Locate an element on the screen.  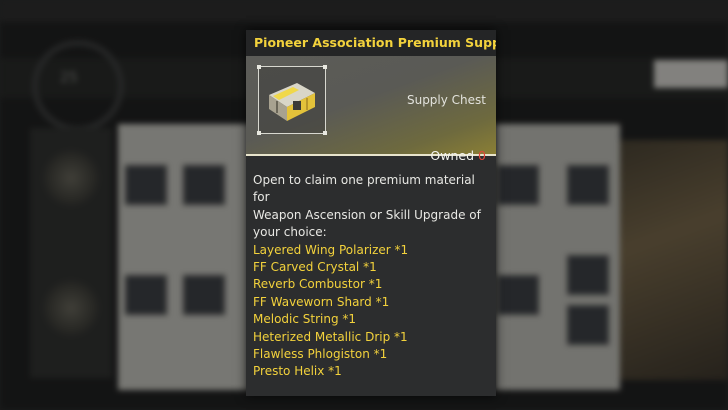
owned-value: 0 is located at coordinates (482, 155).